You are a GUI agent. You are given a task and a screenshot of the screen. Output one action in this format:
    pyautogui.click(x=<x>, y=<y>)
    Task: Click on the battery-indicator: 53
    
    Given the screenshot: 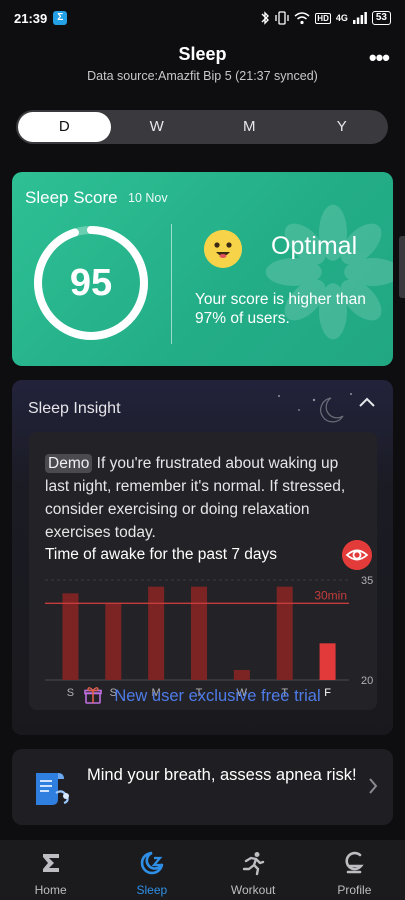 What is the action you would take?
    pyautogui.click(x=381, y=18)
    